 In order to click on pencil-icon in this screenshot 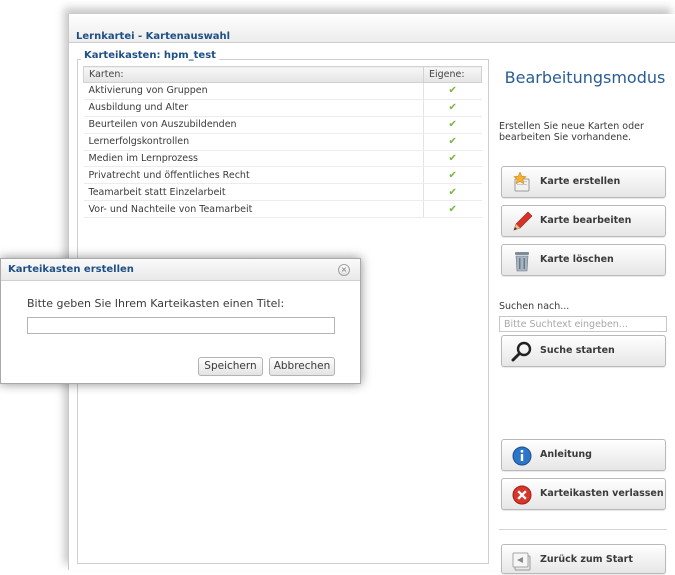, I will do `click(522, 222)`.